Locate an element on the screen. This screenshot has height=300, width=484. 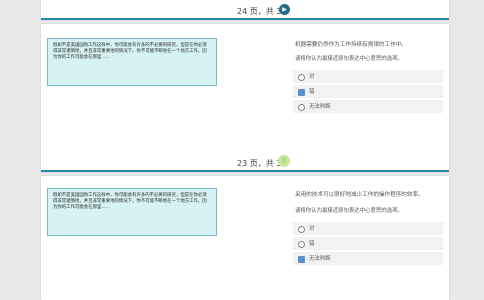
top-question-panel: 24 页，共 30 ▶ is located at coordinates (245, 10).